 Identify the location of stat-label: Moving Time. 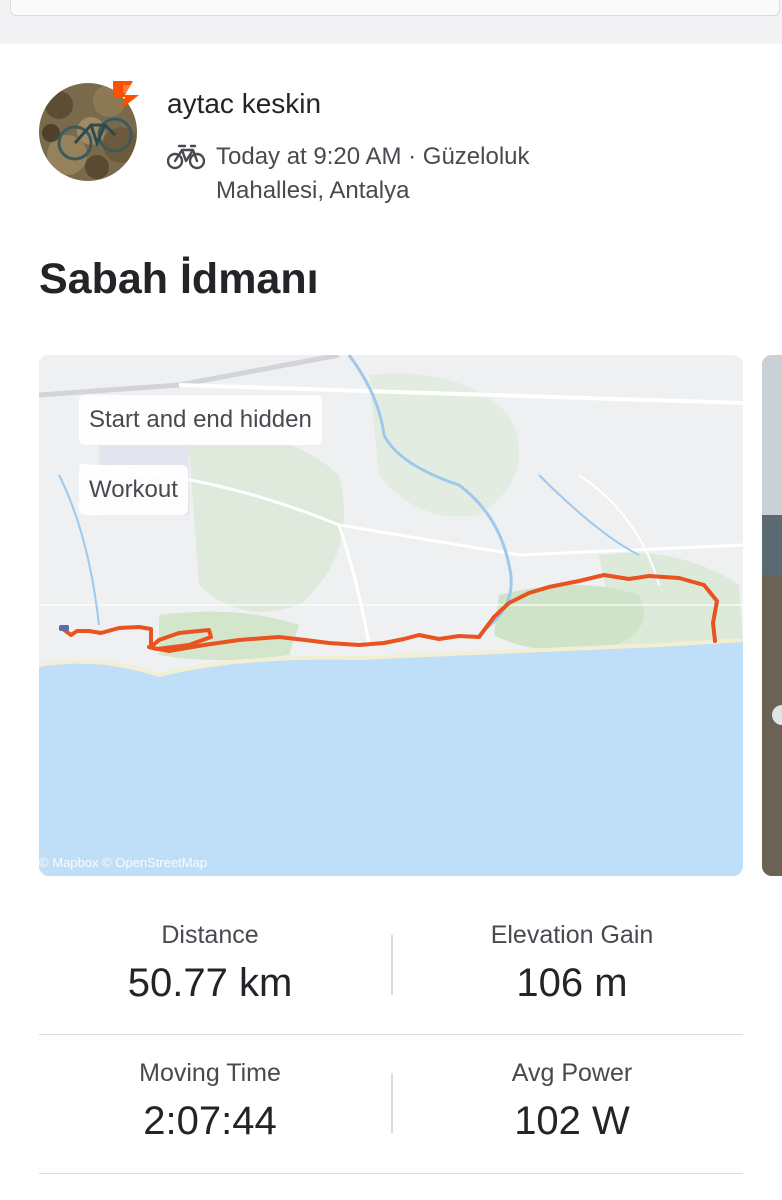
(210, 1073).